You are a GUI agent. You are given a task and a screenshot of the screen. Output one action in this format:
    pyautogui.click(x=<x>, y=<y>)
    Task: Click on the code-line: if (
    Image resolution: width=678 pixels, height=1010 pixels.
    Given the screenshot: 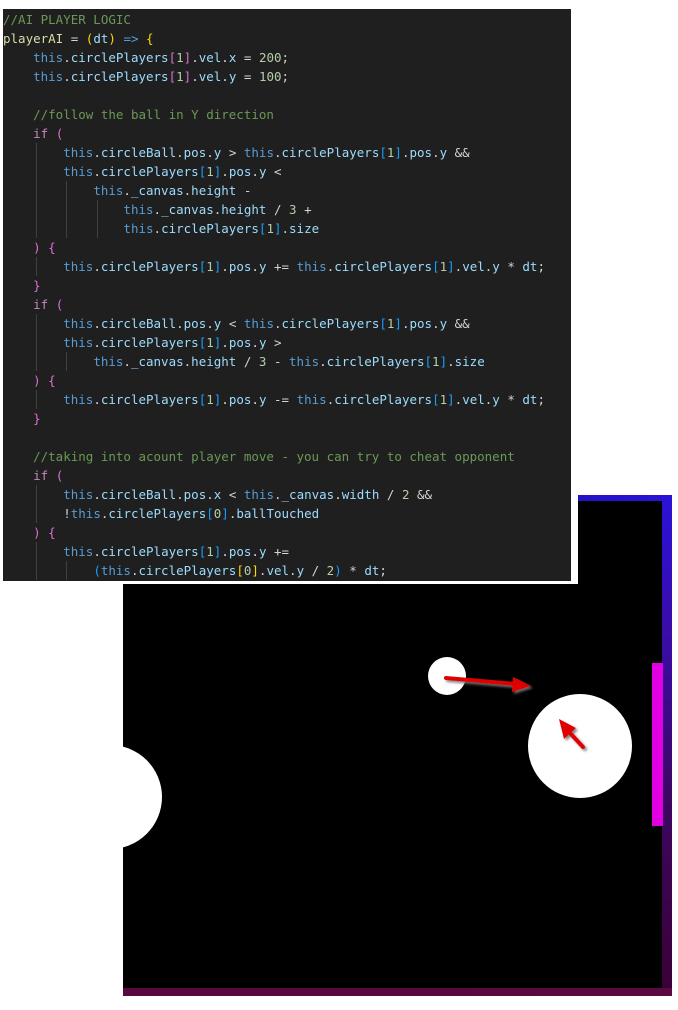 What is the action you would take?
    pyautogui.click(x=274, y=304)
    